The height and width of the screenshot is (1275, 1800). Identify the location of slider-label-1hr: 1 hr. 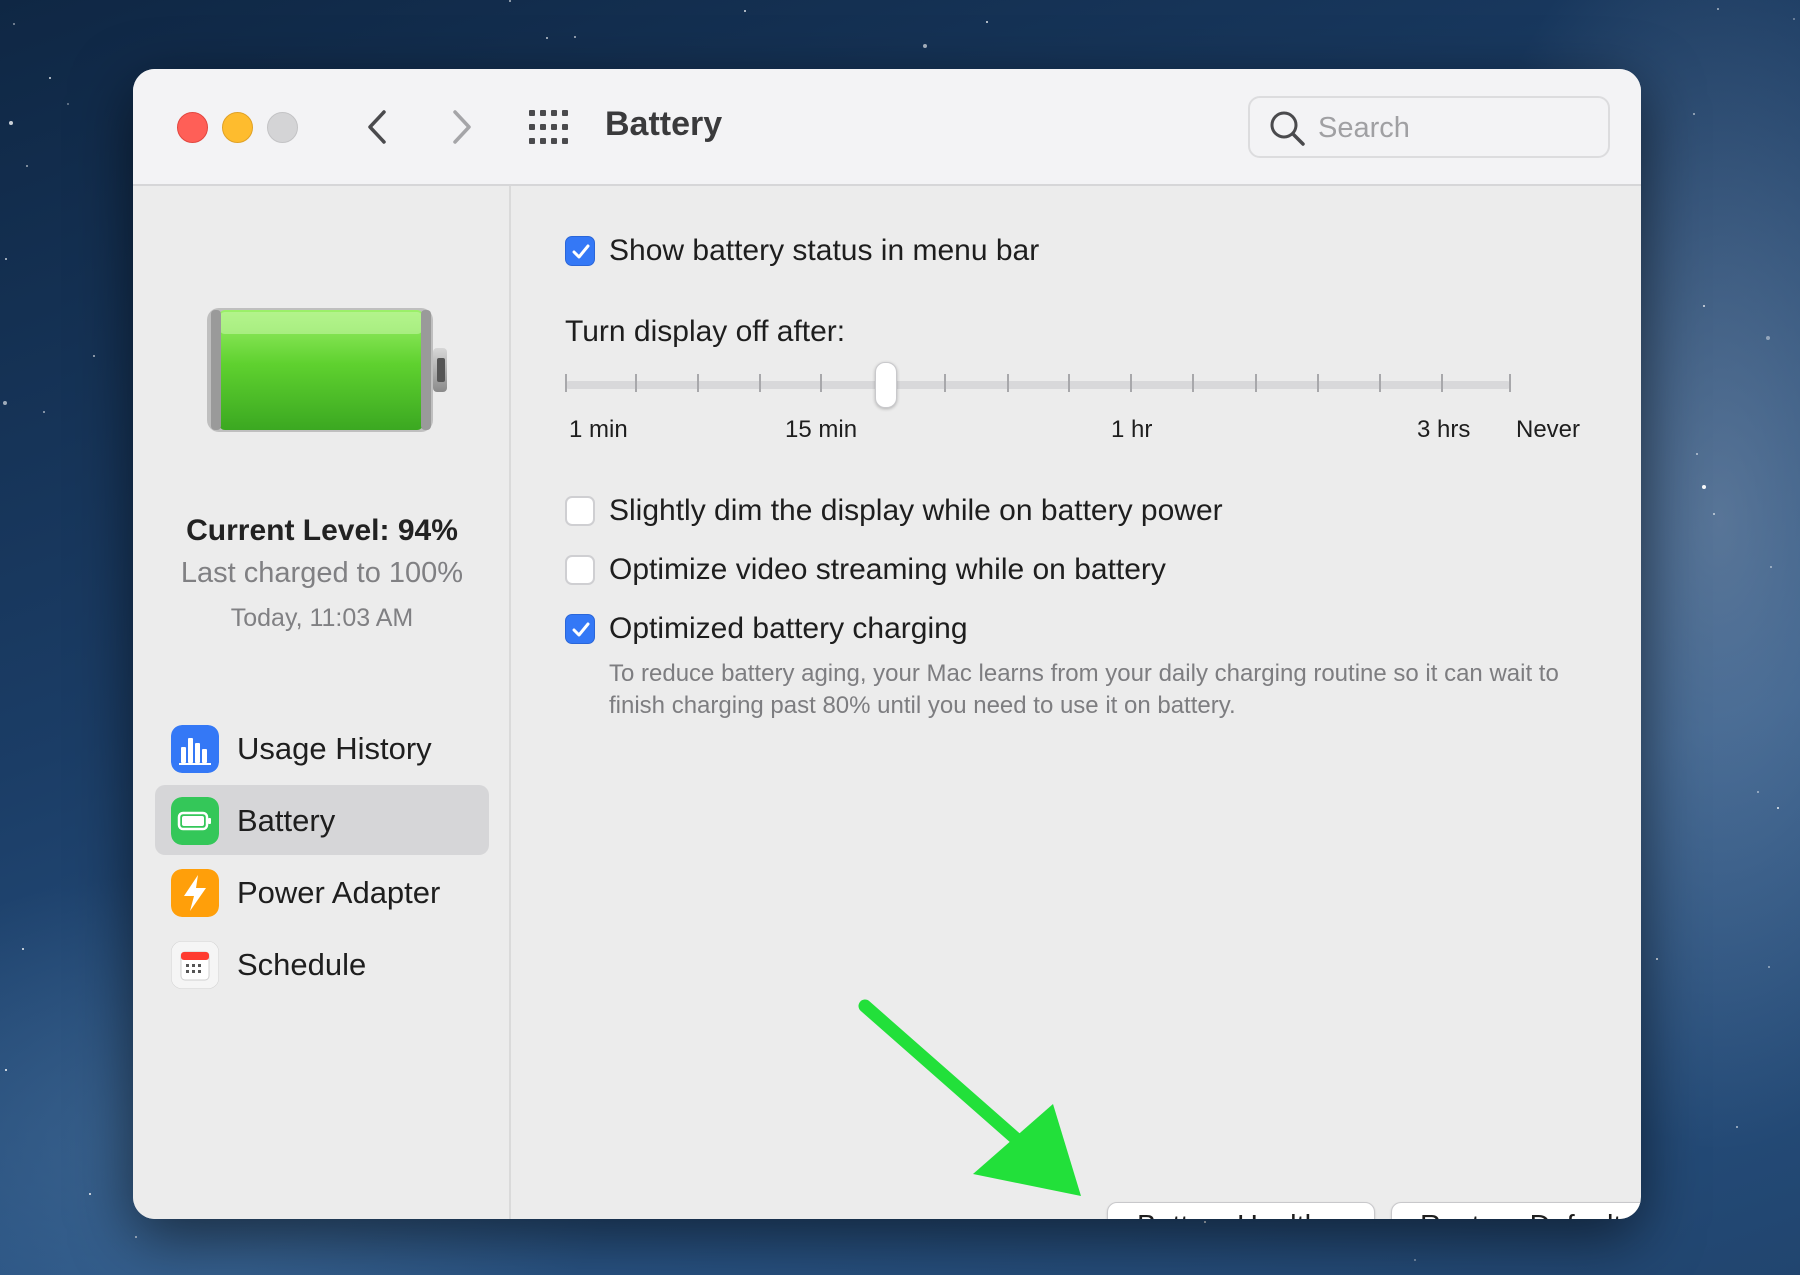
(1132, 429).